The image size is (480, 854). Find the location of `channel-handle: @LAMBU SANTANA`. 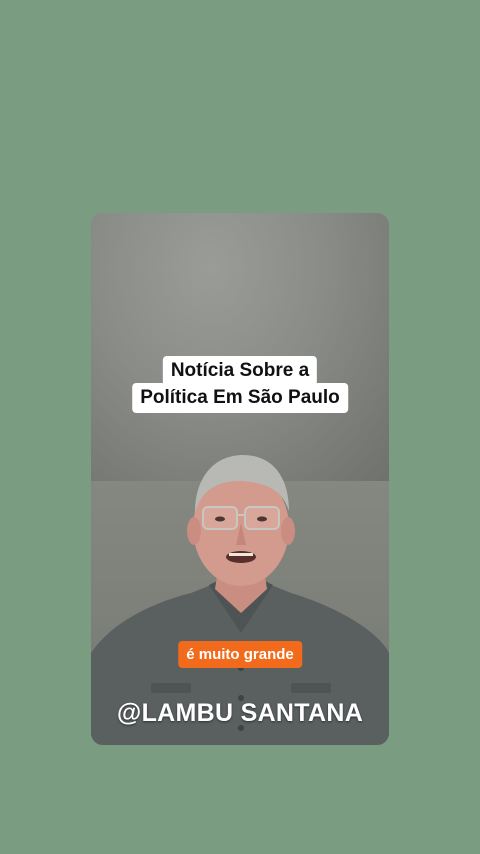

channel-handle: @LAMBU SANTANA is located at coordinates (240, 713).